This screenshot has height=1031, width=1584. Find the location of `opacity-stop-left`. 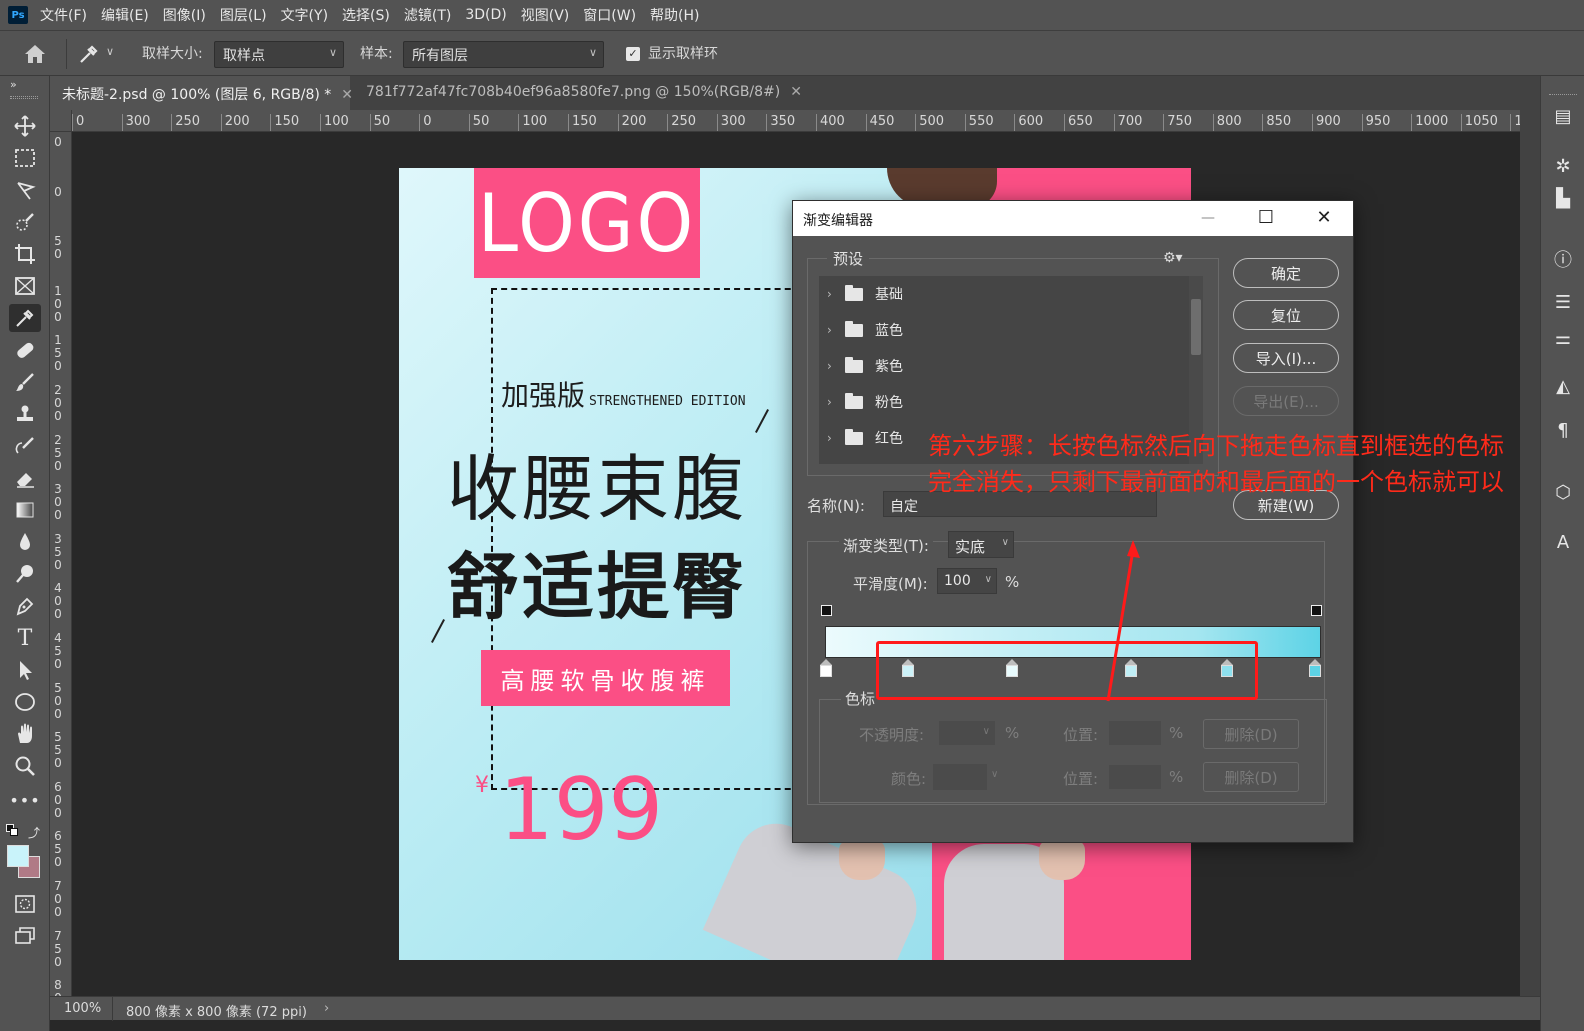

opacity-stop-left is located at coordinates (826, 610).